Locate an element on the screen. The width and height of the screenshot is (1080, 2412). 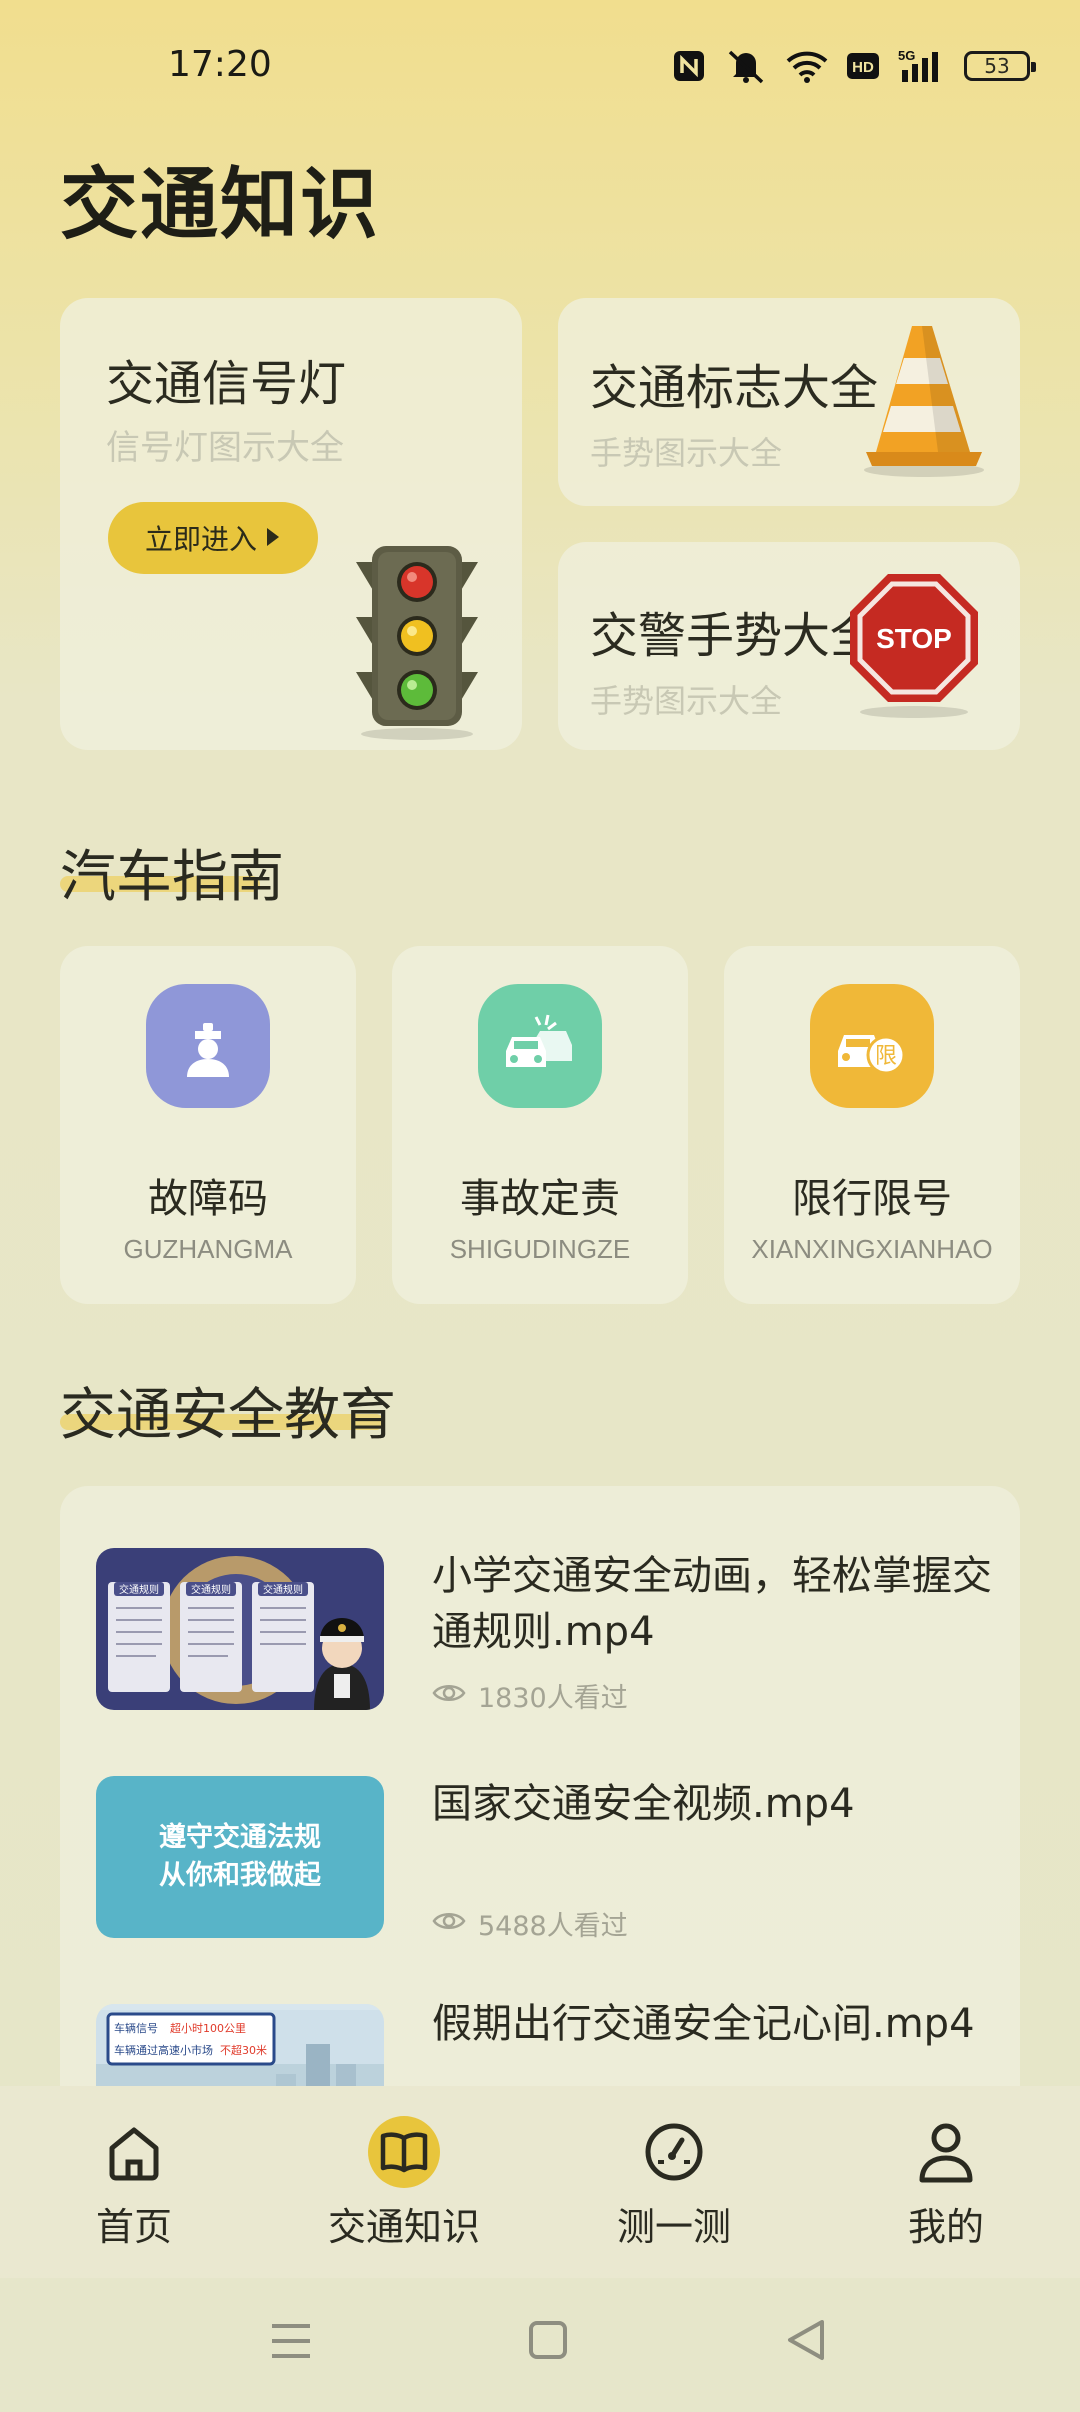
traffic-signs-card: 交通标志大全 手势图示大全 is located at coordinates (789, 402).